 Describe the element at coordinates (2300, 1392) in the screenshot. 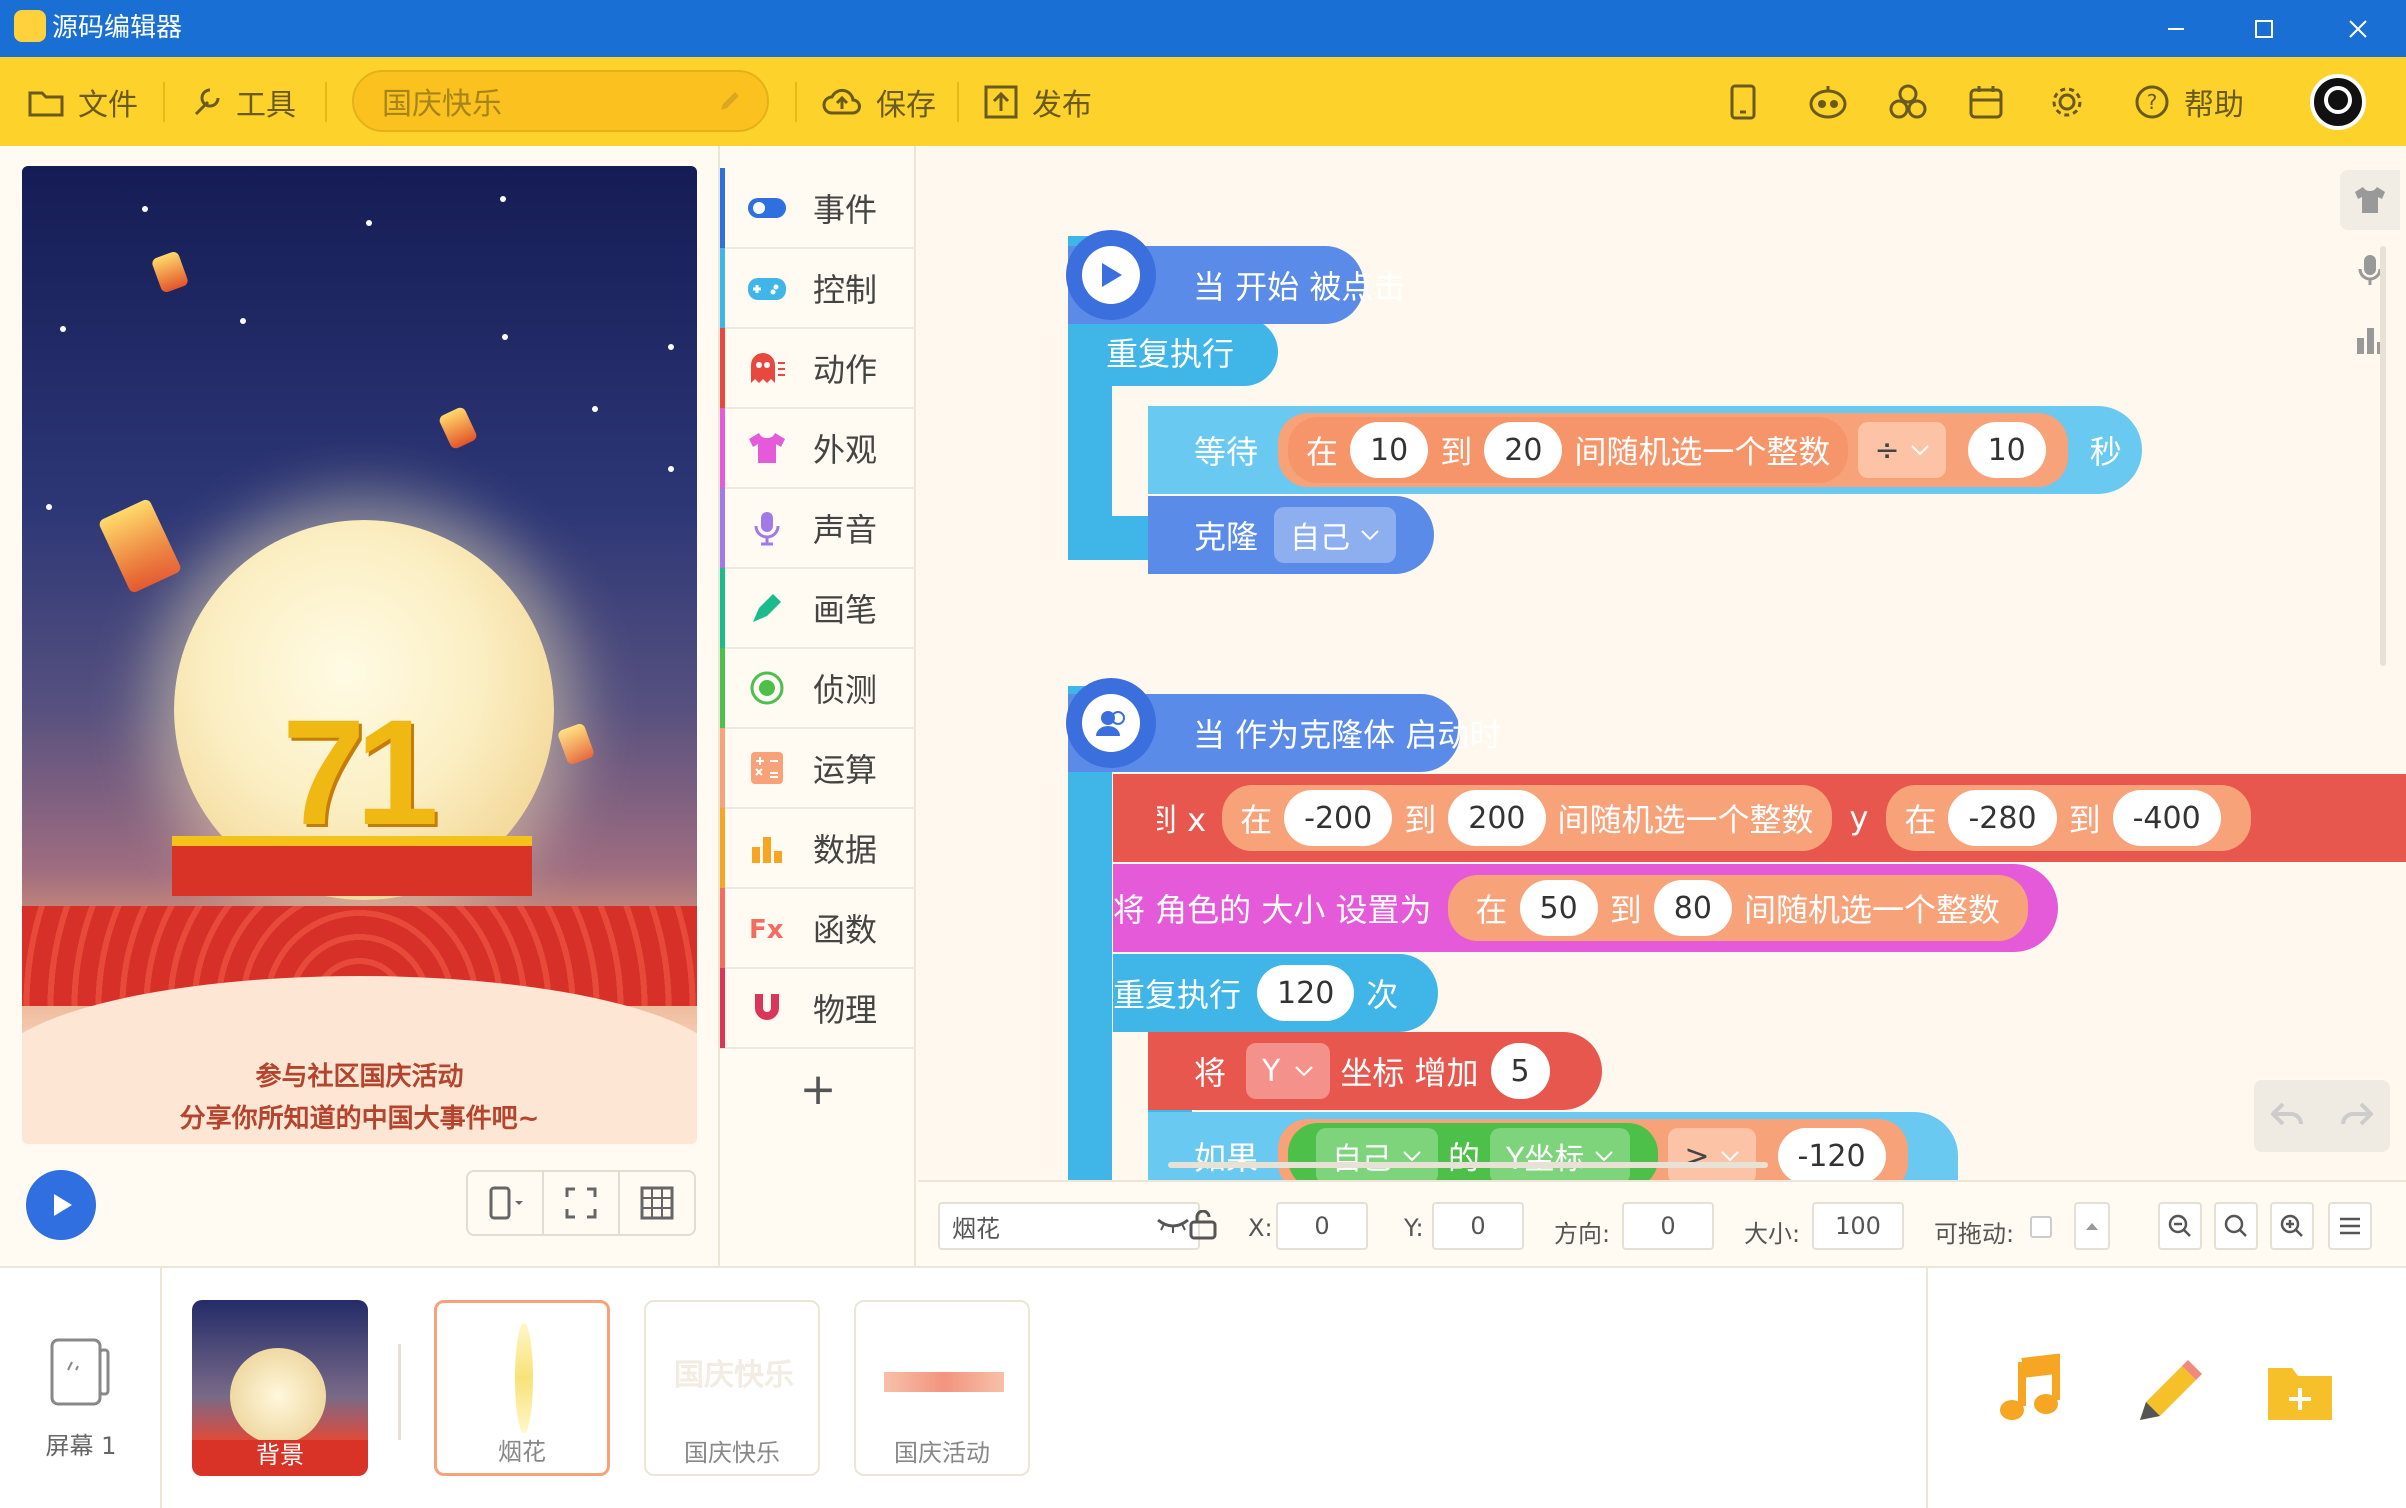

I see `upload-sprite-button` at that location.